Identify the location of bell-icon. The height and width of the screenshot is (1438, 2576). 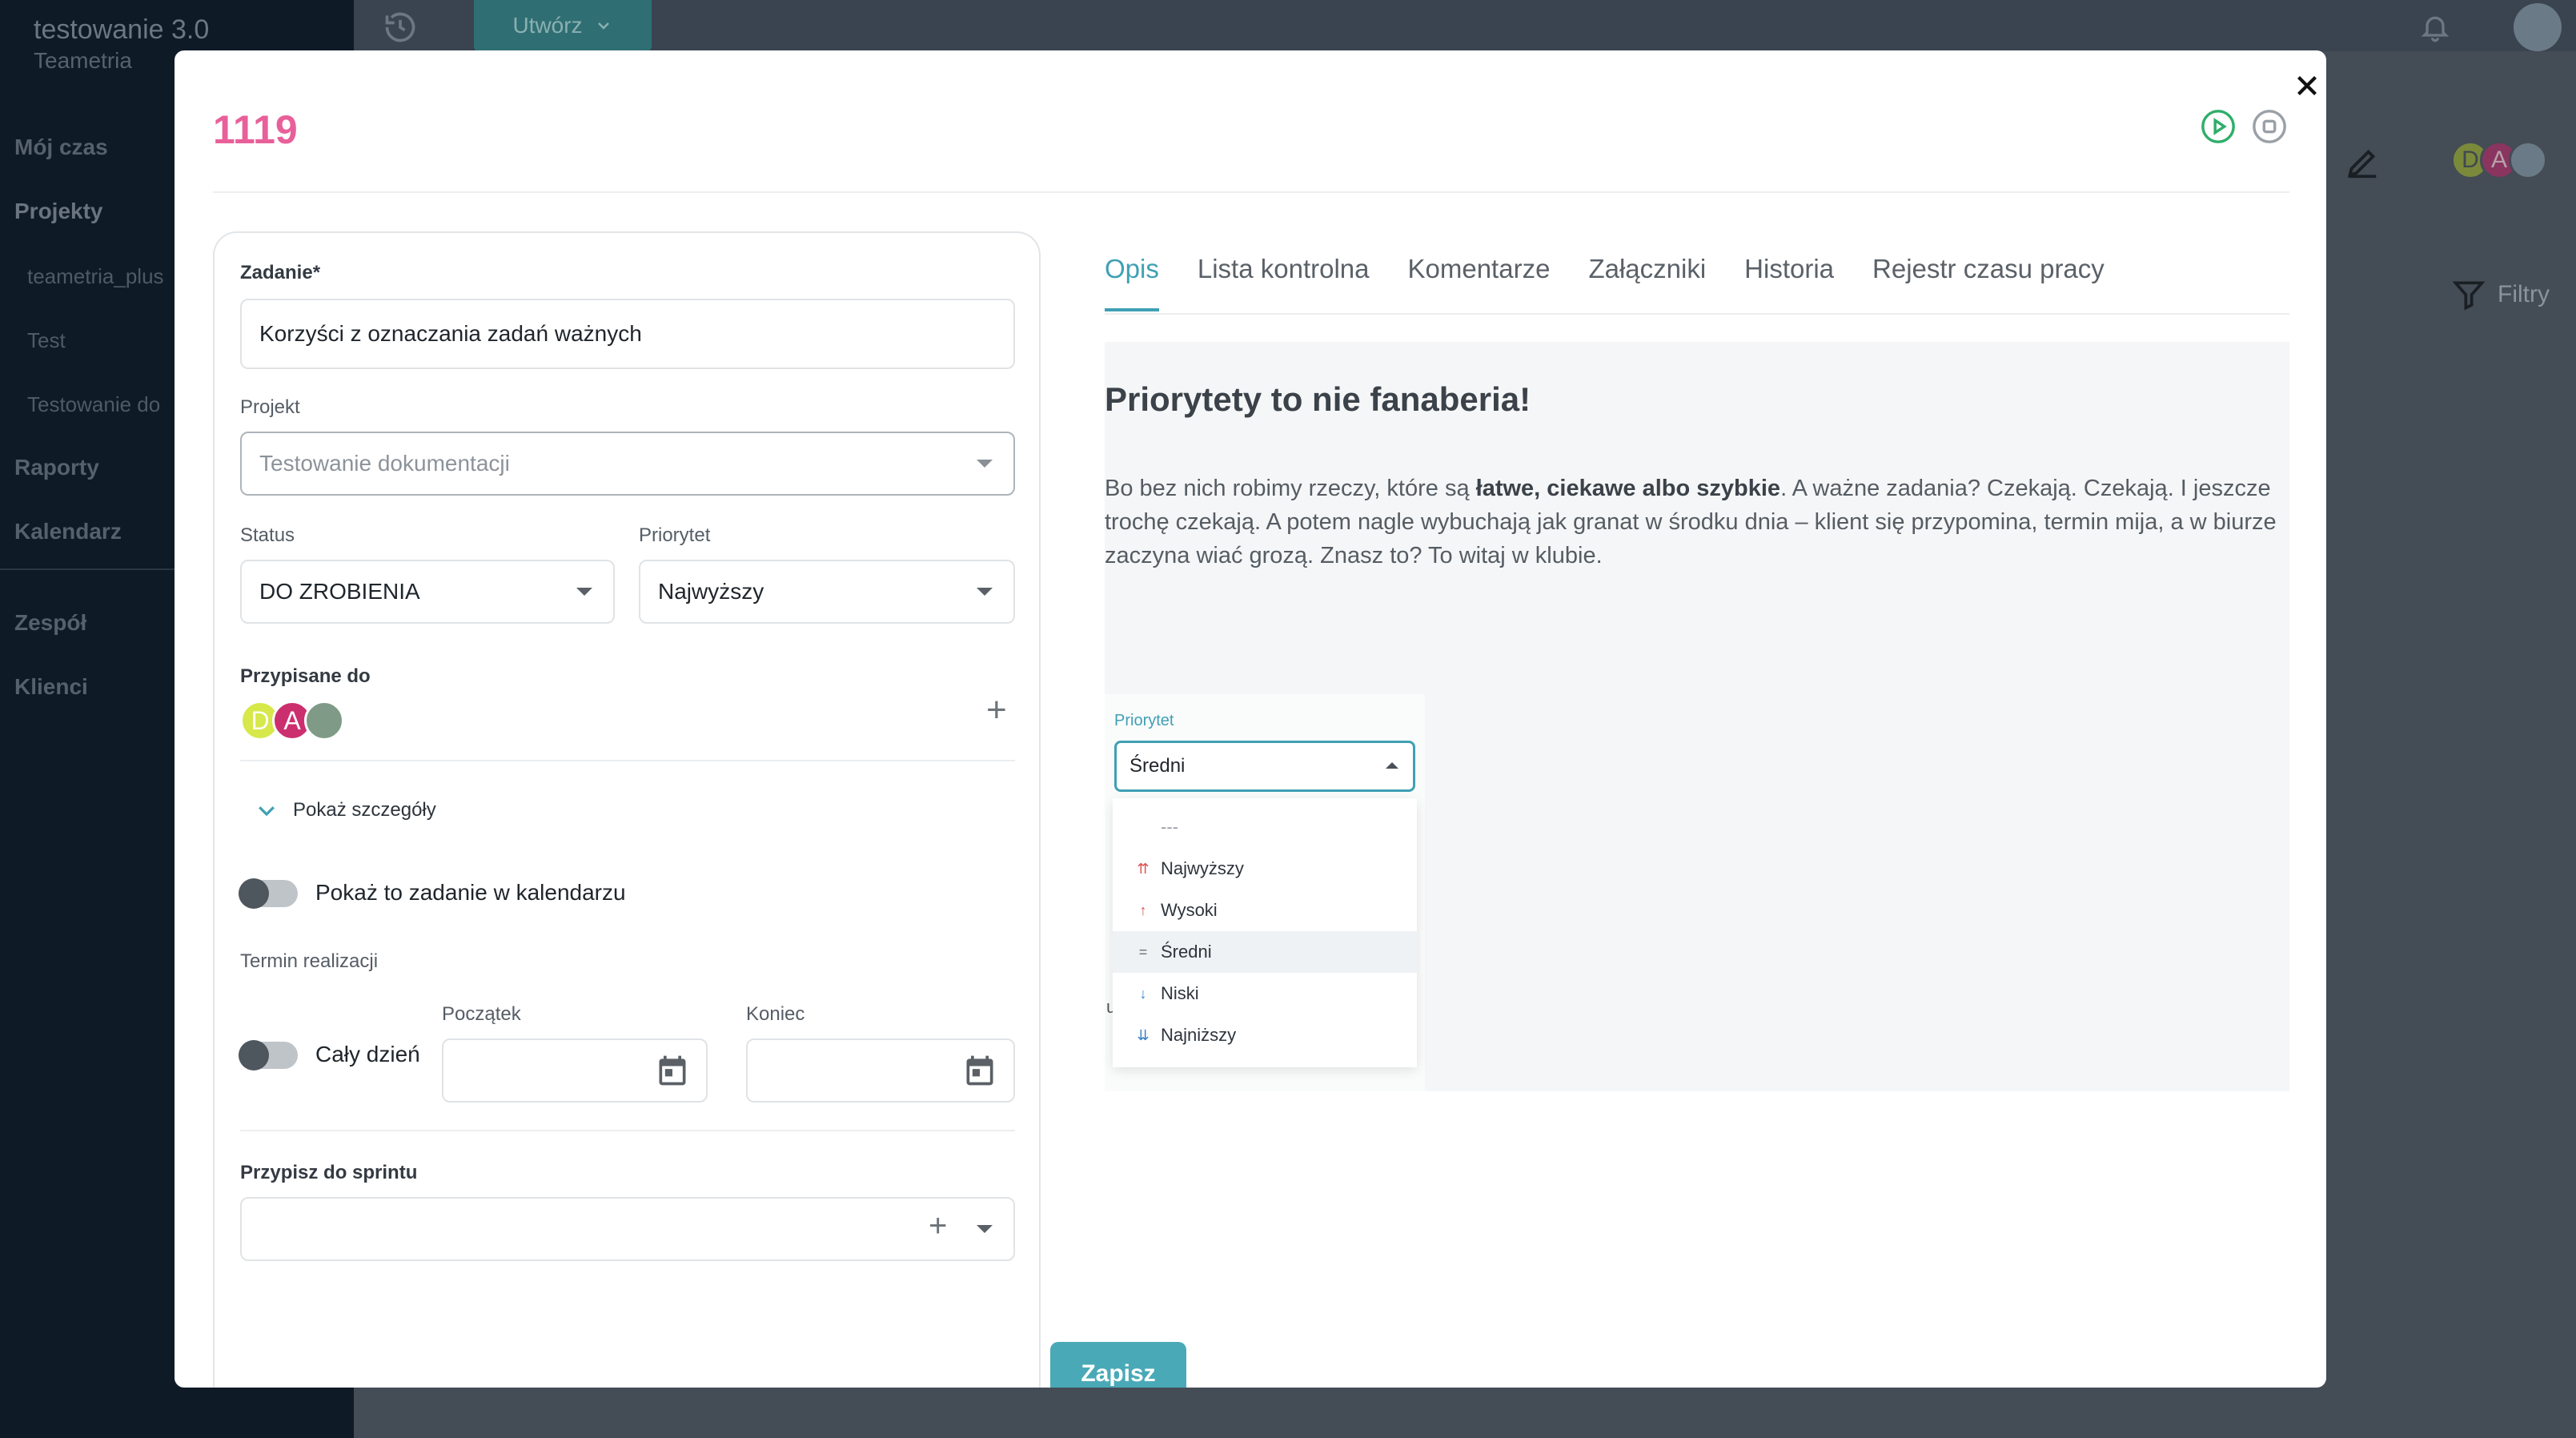
(2435, 29).